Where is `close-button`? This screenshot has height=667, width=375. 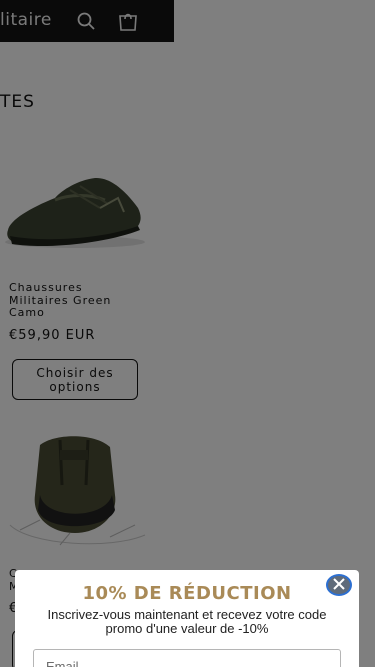 close-button is located at coordinates (339, 585).